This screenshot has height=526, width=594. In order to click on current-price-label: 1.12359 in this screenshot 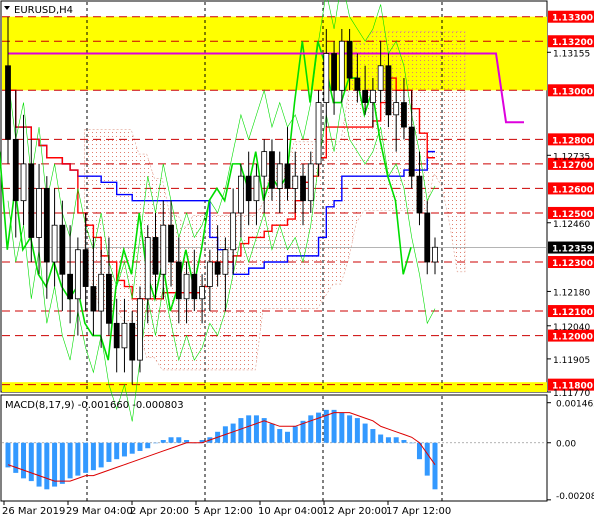, I will do `click(572, 250)`.